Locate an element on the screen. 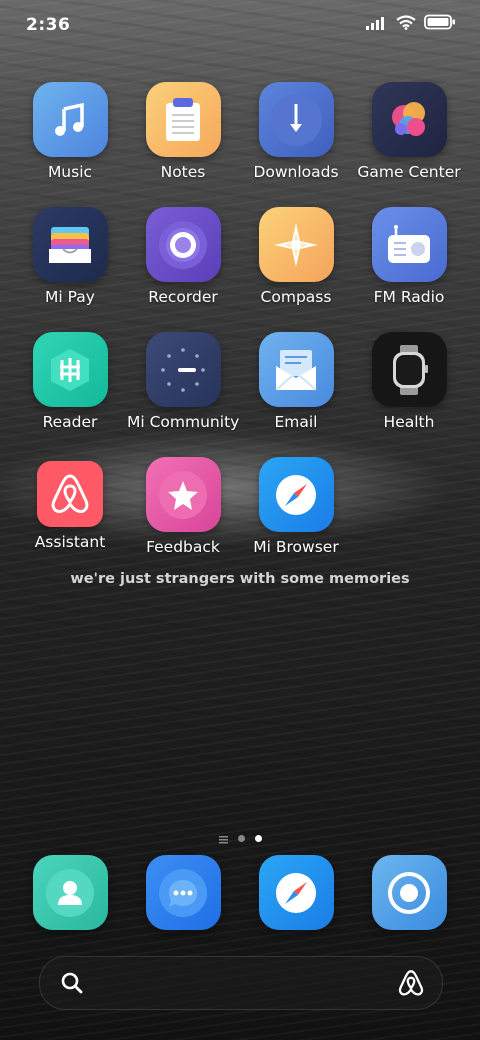 The height and width of the screenshot is (1040, 480). app-assistant: Assistant is located at coordinates (70, 504).